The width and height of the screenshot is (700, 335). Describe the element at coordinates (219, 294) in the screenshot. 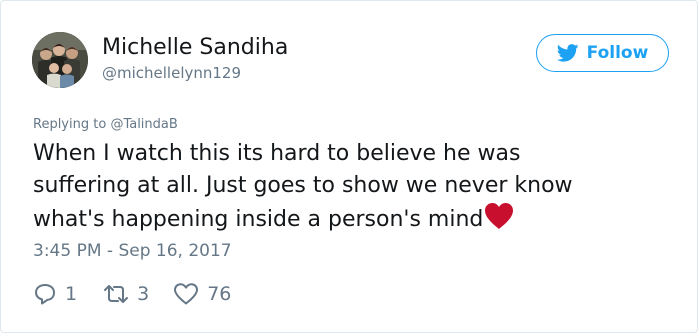

I see `like-count: 76` at that location.